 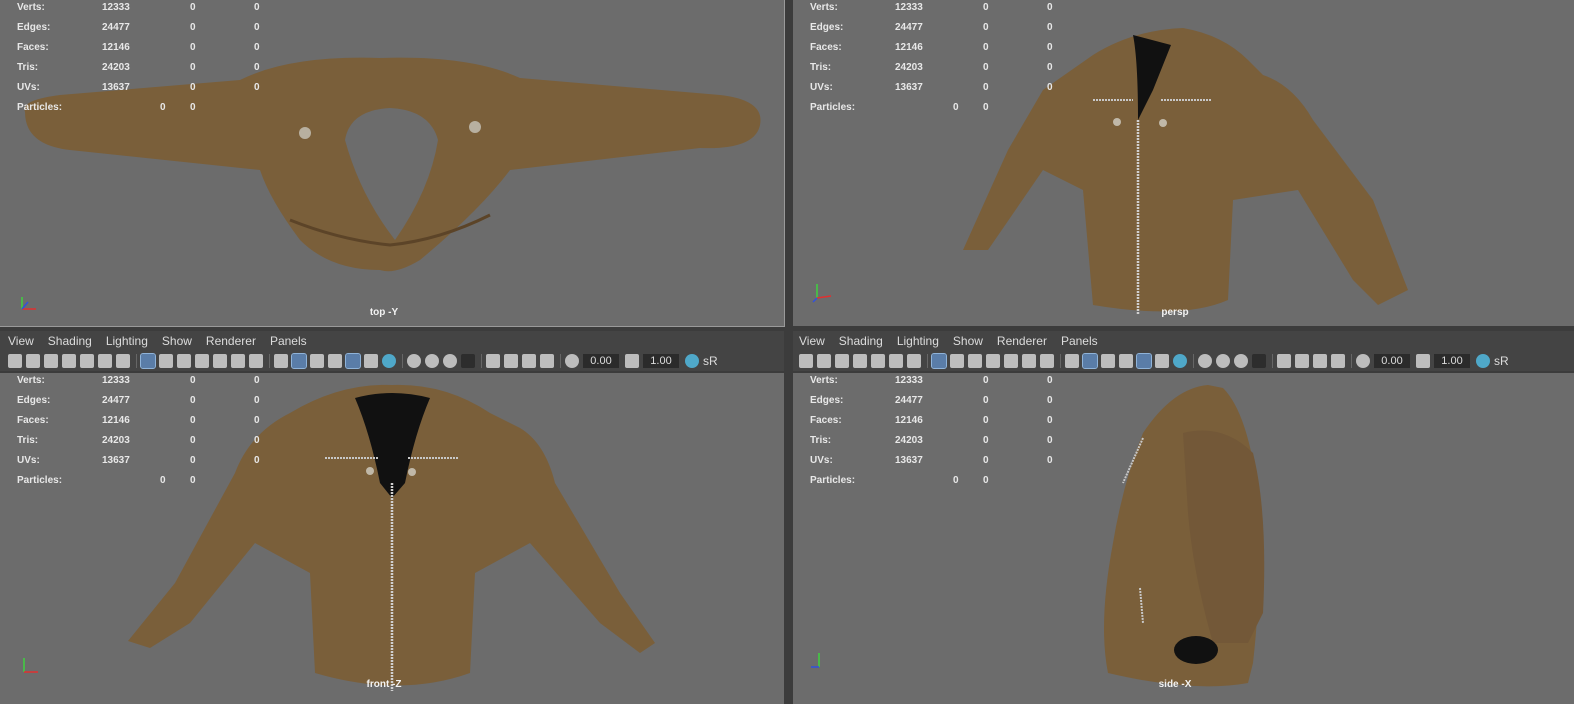 What do you see at coordinates (909, 87) in the screenshot?
I see `hud-value-object: 13637` at bounding box center [909, 87].